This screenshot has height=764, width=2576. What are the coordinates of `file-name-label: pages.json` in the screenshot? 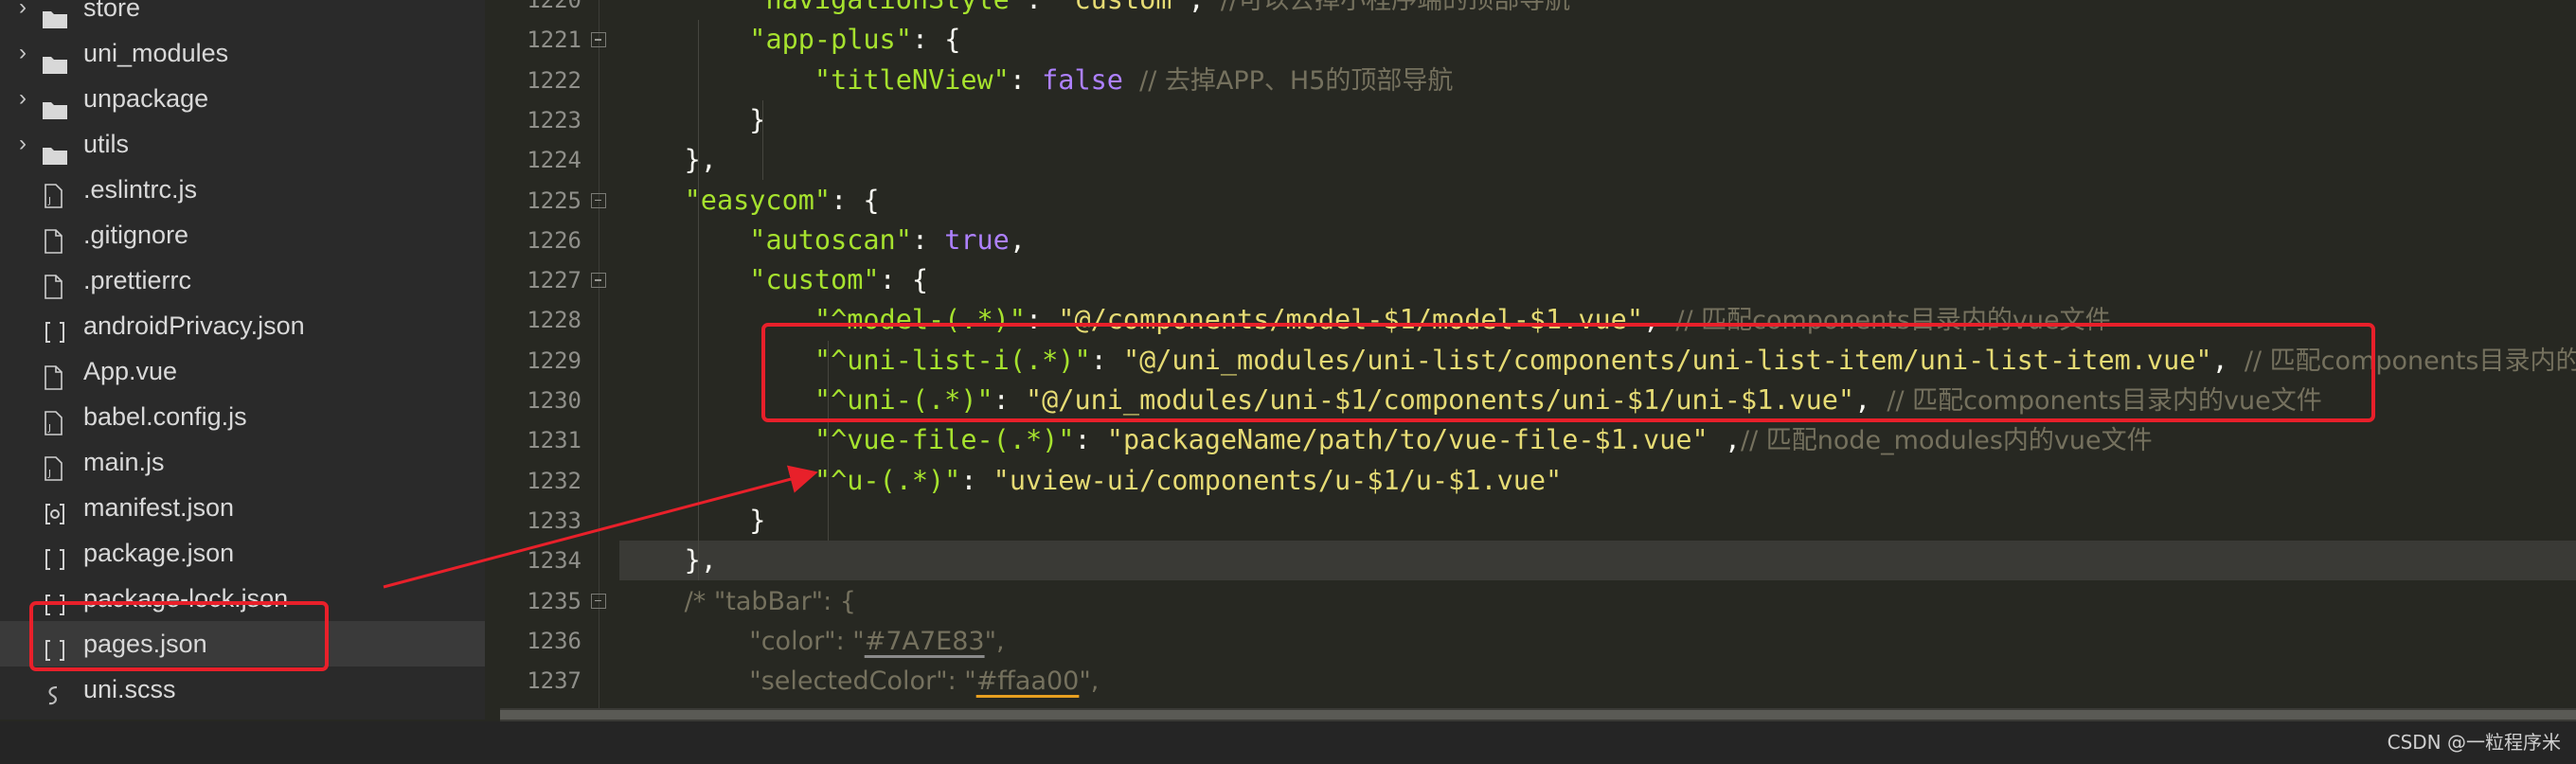 It's located at (145, 644).